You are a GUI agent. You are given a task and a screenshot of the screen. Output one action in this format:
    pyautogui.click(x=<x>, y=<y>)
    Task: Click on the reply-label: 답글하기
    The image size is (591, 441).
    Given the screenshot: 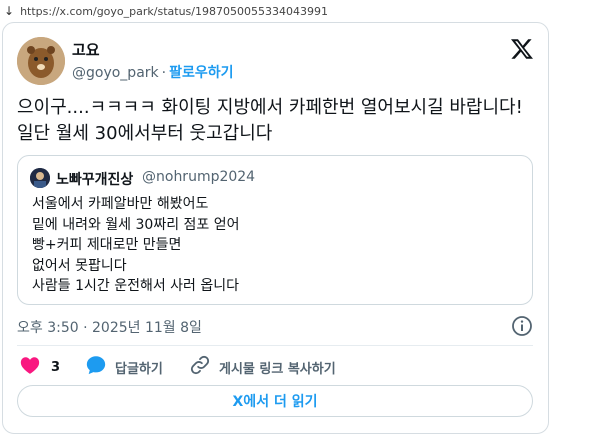 What is the action you would take?
    pyautogui.click(x=139, y=369)
    